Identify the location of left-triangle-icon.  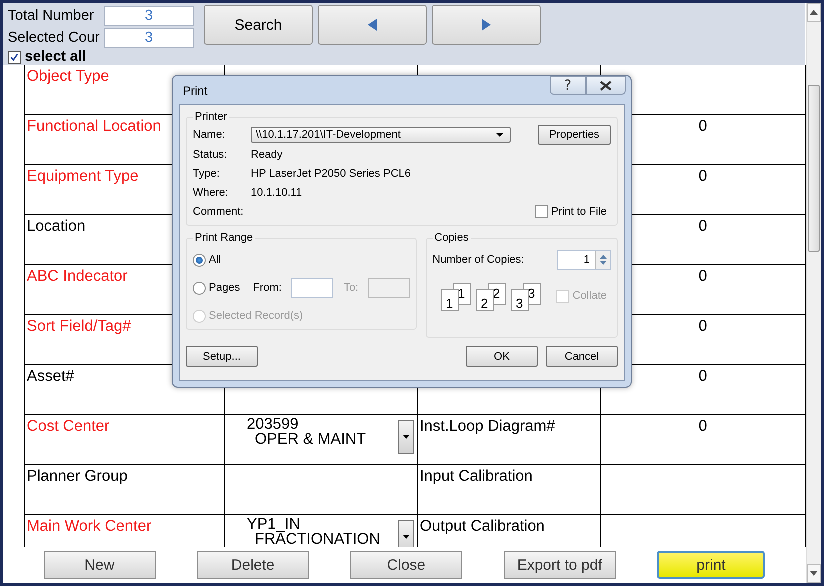
(372, 25).